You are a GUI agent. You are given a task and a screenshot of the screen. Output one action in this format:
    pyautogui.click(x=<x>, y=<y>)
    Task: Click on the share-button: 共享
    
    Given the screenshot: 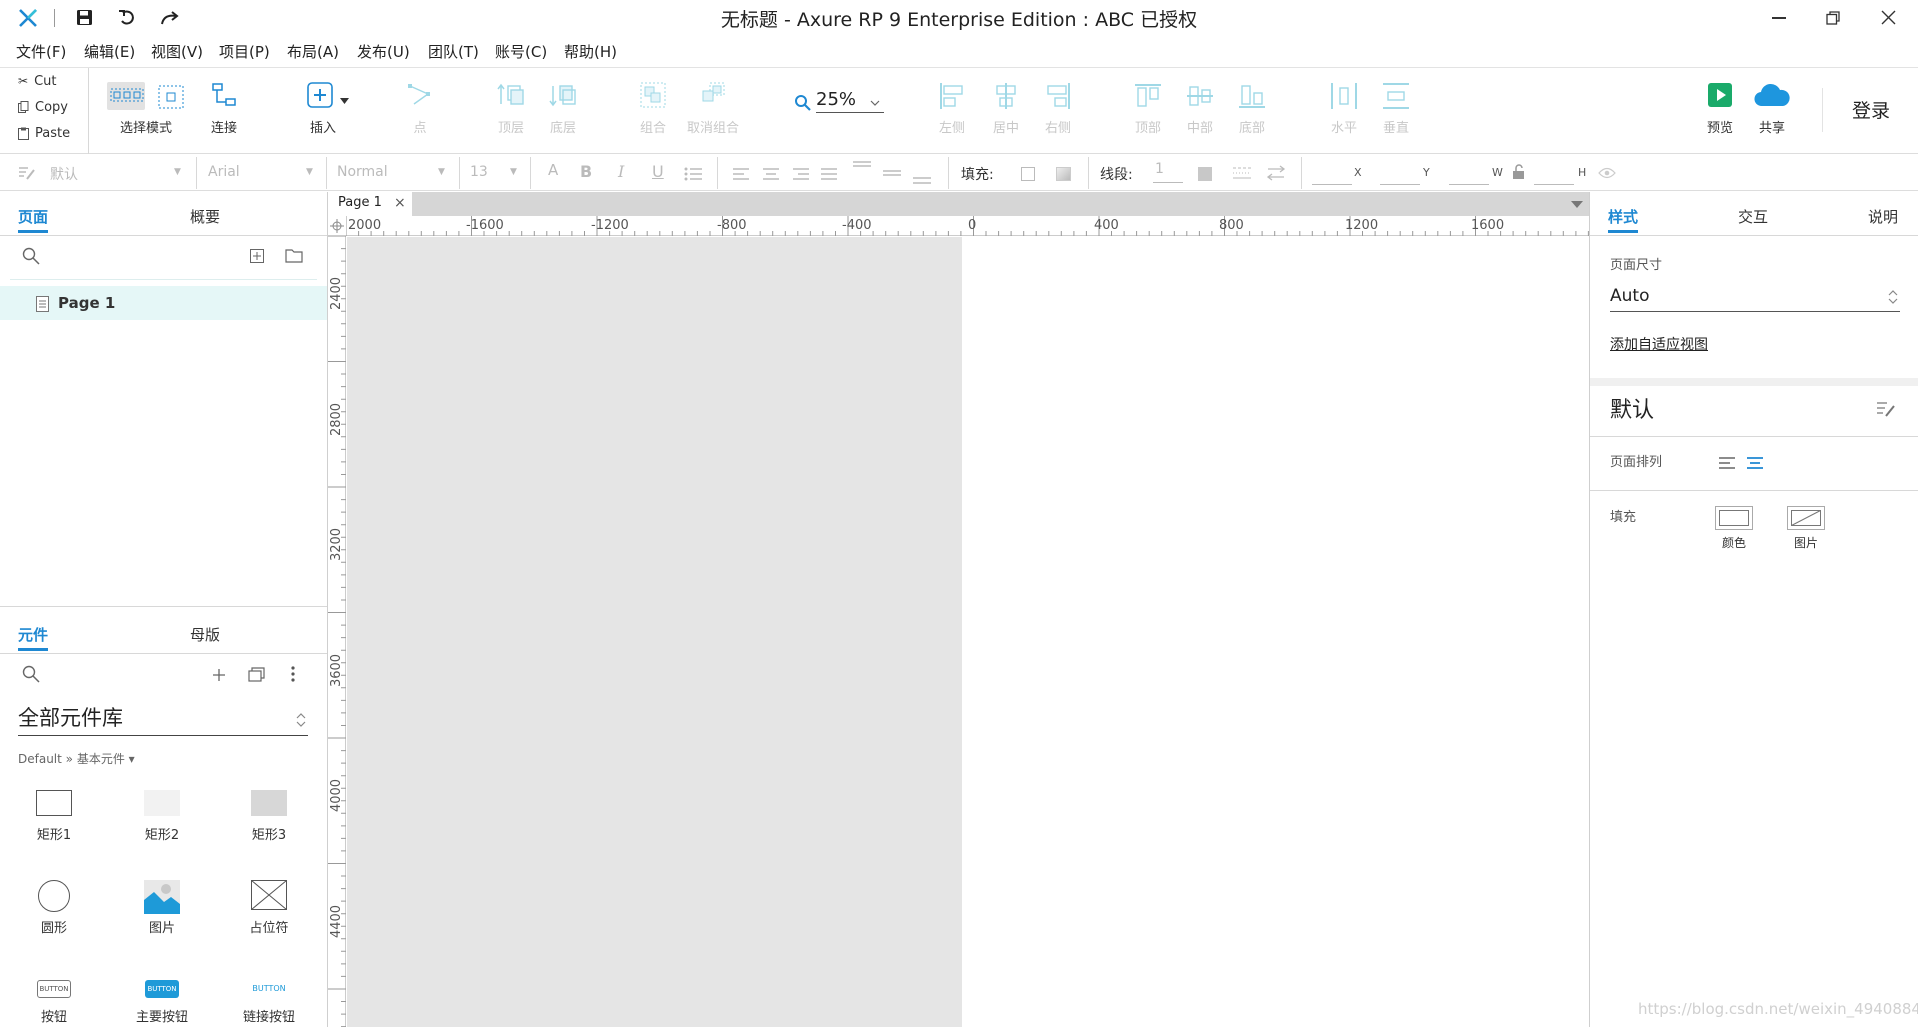 What is the action you would take?
    pyautogui.click(x=1772, y=111)
    